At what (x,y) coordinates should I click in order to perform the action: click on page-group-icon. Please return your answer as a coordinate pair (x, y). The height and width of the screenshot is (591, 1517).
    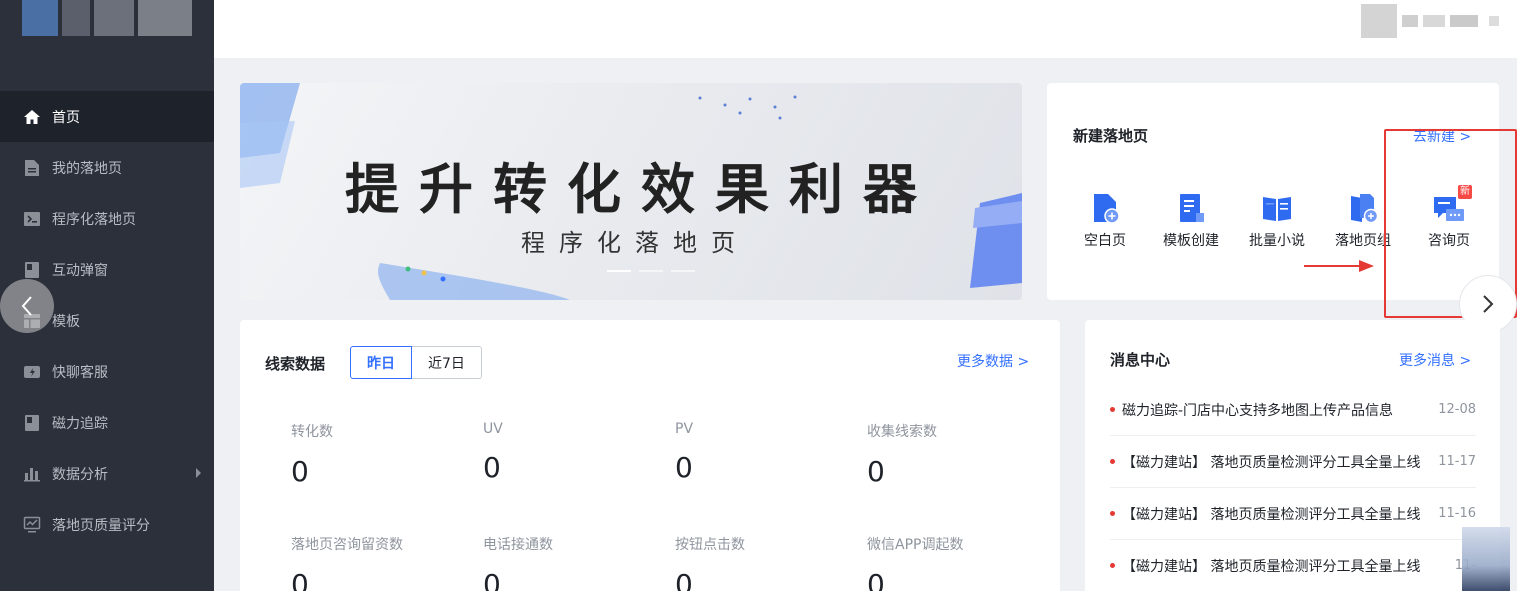
    Looking at the image, I should click on (1363, 208).